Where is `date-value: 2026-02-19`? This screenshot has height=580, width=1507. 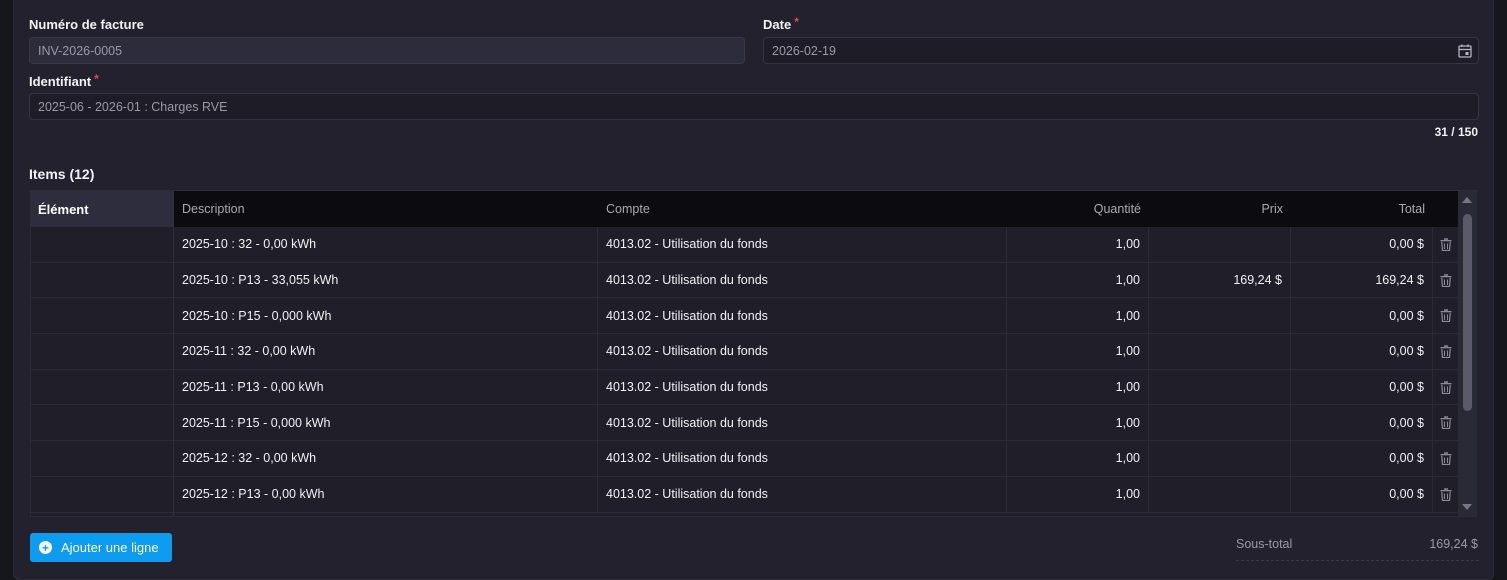
date-value: 2026-02-19 is located at coordinates (804, 50).